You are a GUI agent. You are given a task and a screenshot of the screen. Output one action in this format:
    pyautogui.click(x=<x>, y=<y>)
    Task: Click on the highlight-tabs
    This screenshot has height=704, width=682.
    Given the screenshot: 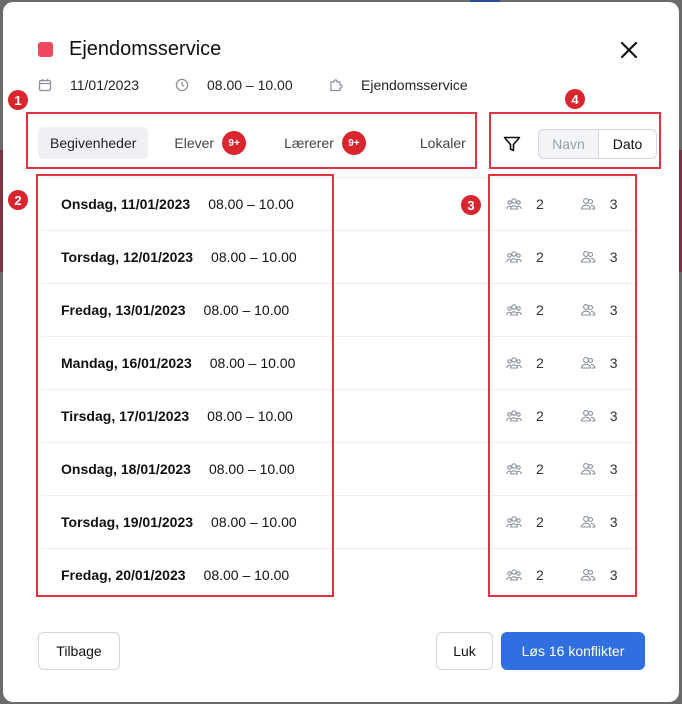 What is the action you would take?
    pyautogui.click(x=251, y=140)
    